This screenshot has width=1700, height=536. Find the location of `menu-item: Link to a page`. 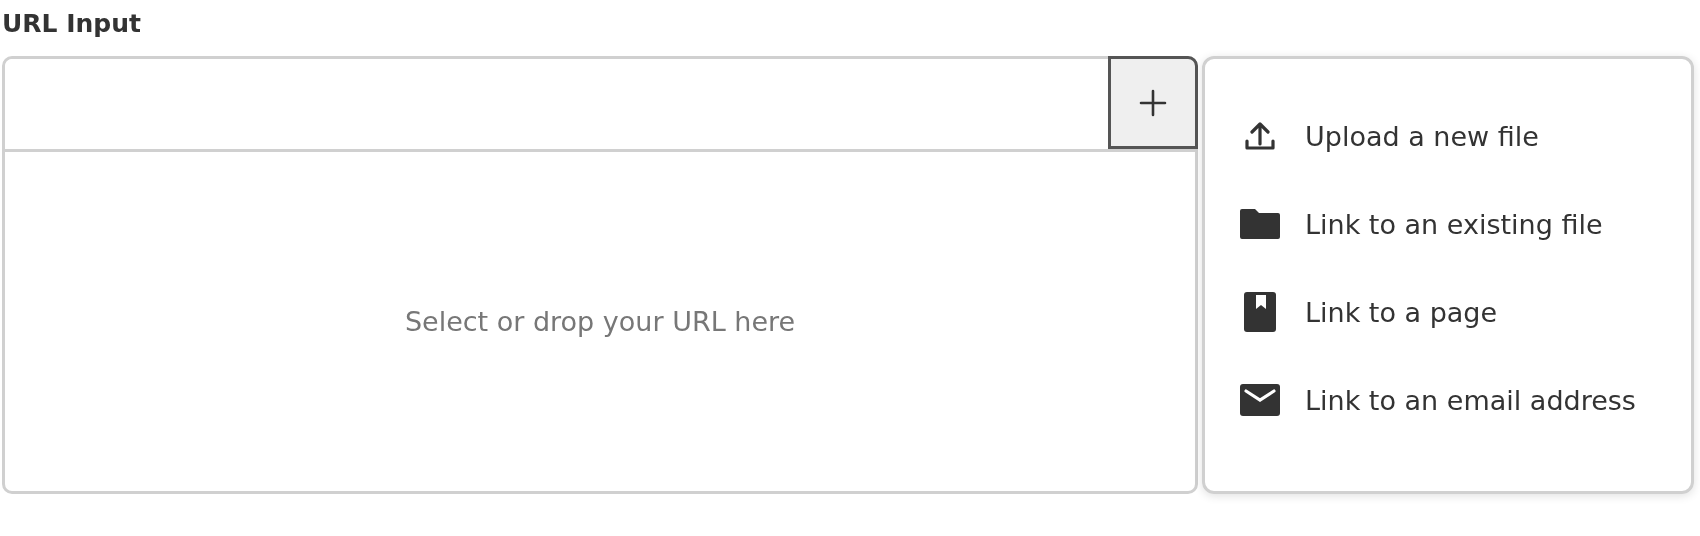

menu-item: Link to a page is located at coordinates (1465, 312).